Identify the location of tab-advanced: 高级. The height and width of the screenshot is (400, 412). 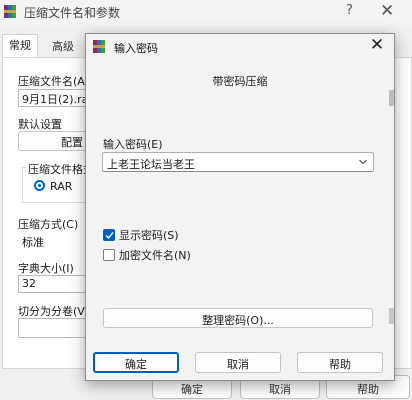
(63, 46).